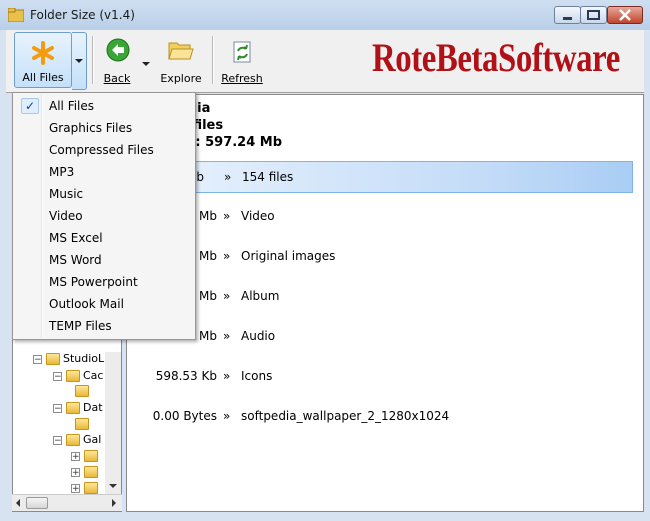 This screenshot has height=521, width=650. Describe the element at coordinates (77, 441) in the screenshot. I see `tree-item: − Gal` at that location.